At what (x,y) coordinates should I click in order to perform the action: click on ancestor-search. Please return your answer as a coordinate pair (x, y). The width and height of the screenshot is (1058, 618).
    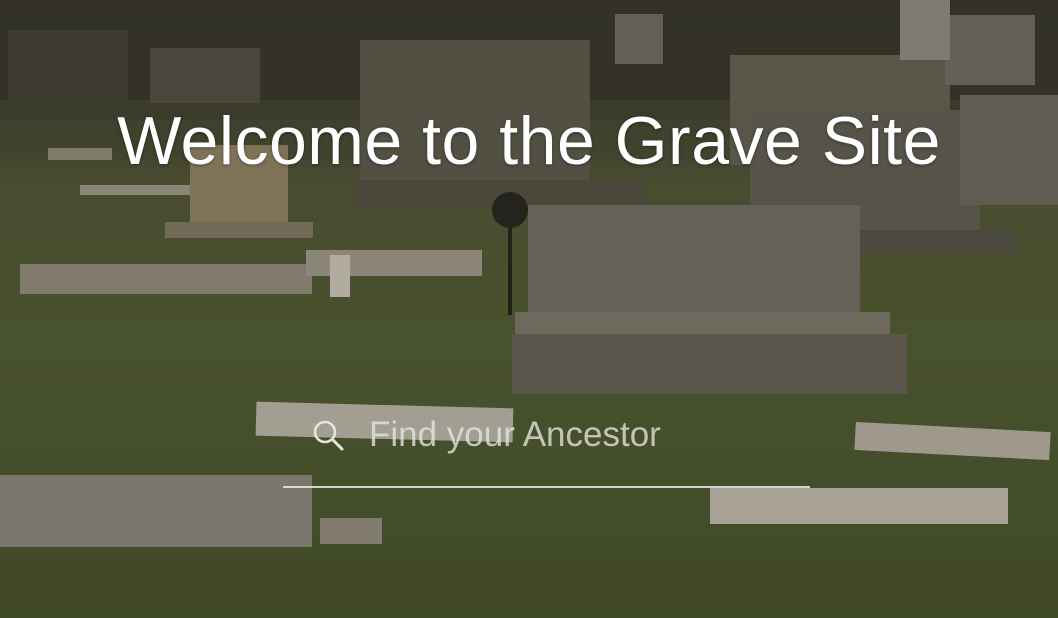
    Looking at the image, I should click on (546, 445).